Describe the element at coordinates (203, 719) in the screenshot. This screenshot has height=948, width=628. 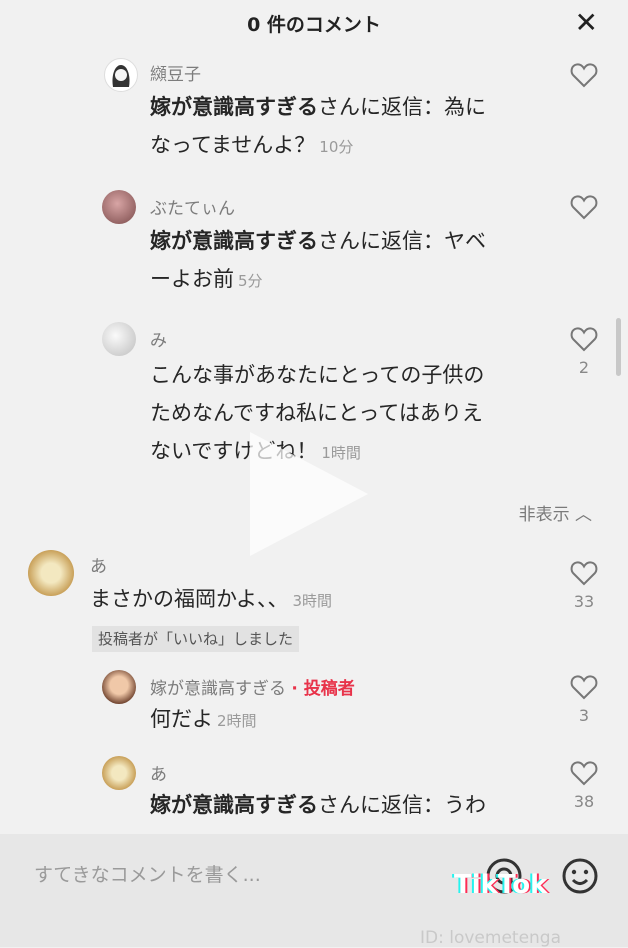
I see `comment-text: 何だよ 2時間` at that location.